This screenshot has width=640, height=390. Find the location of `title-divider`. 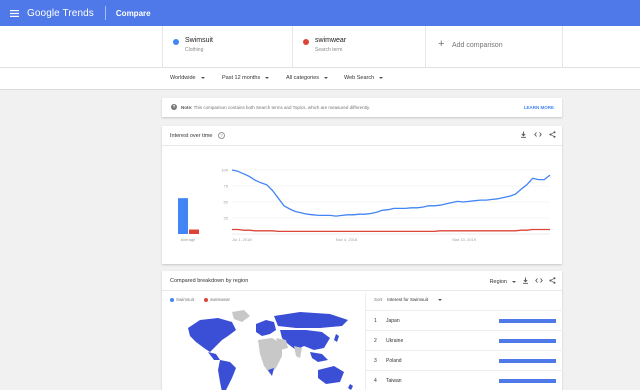

title-divider is located at coordinates (105, 13).